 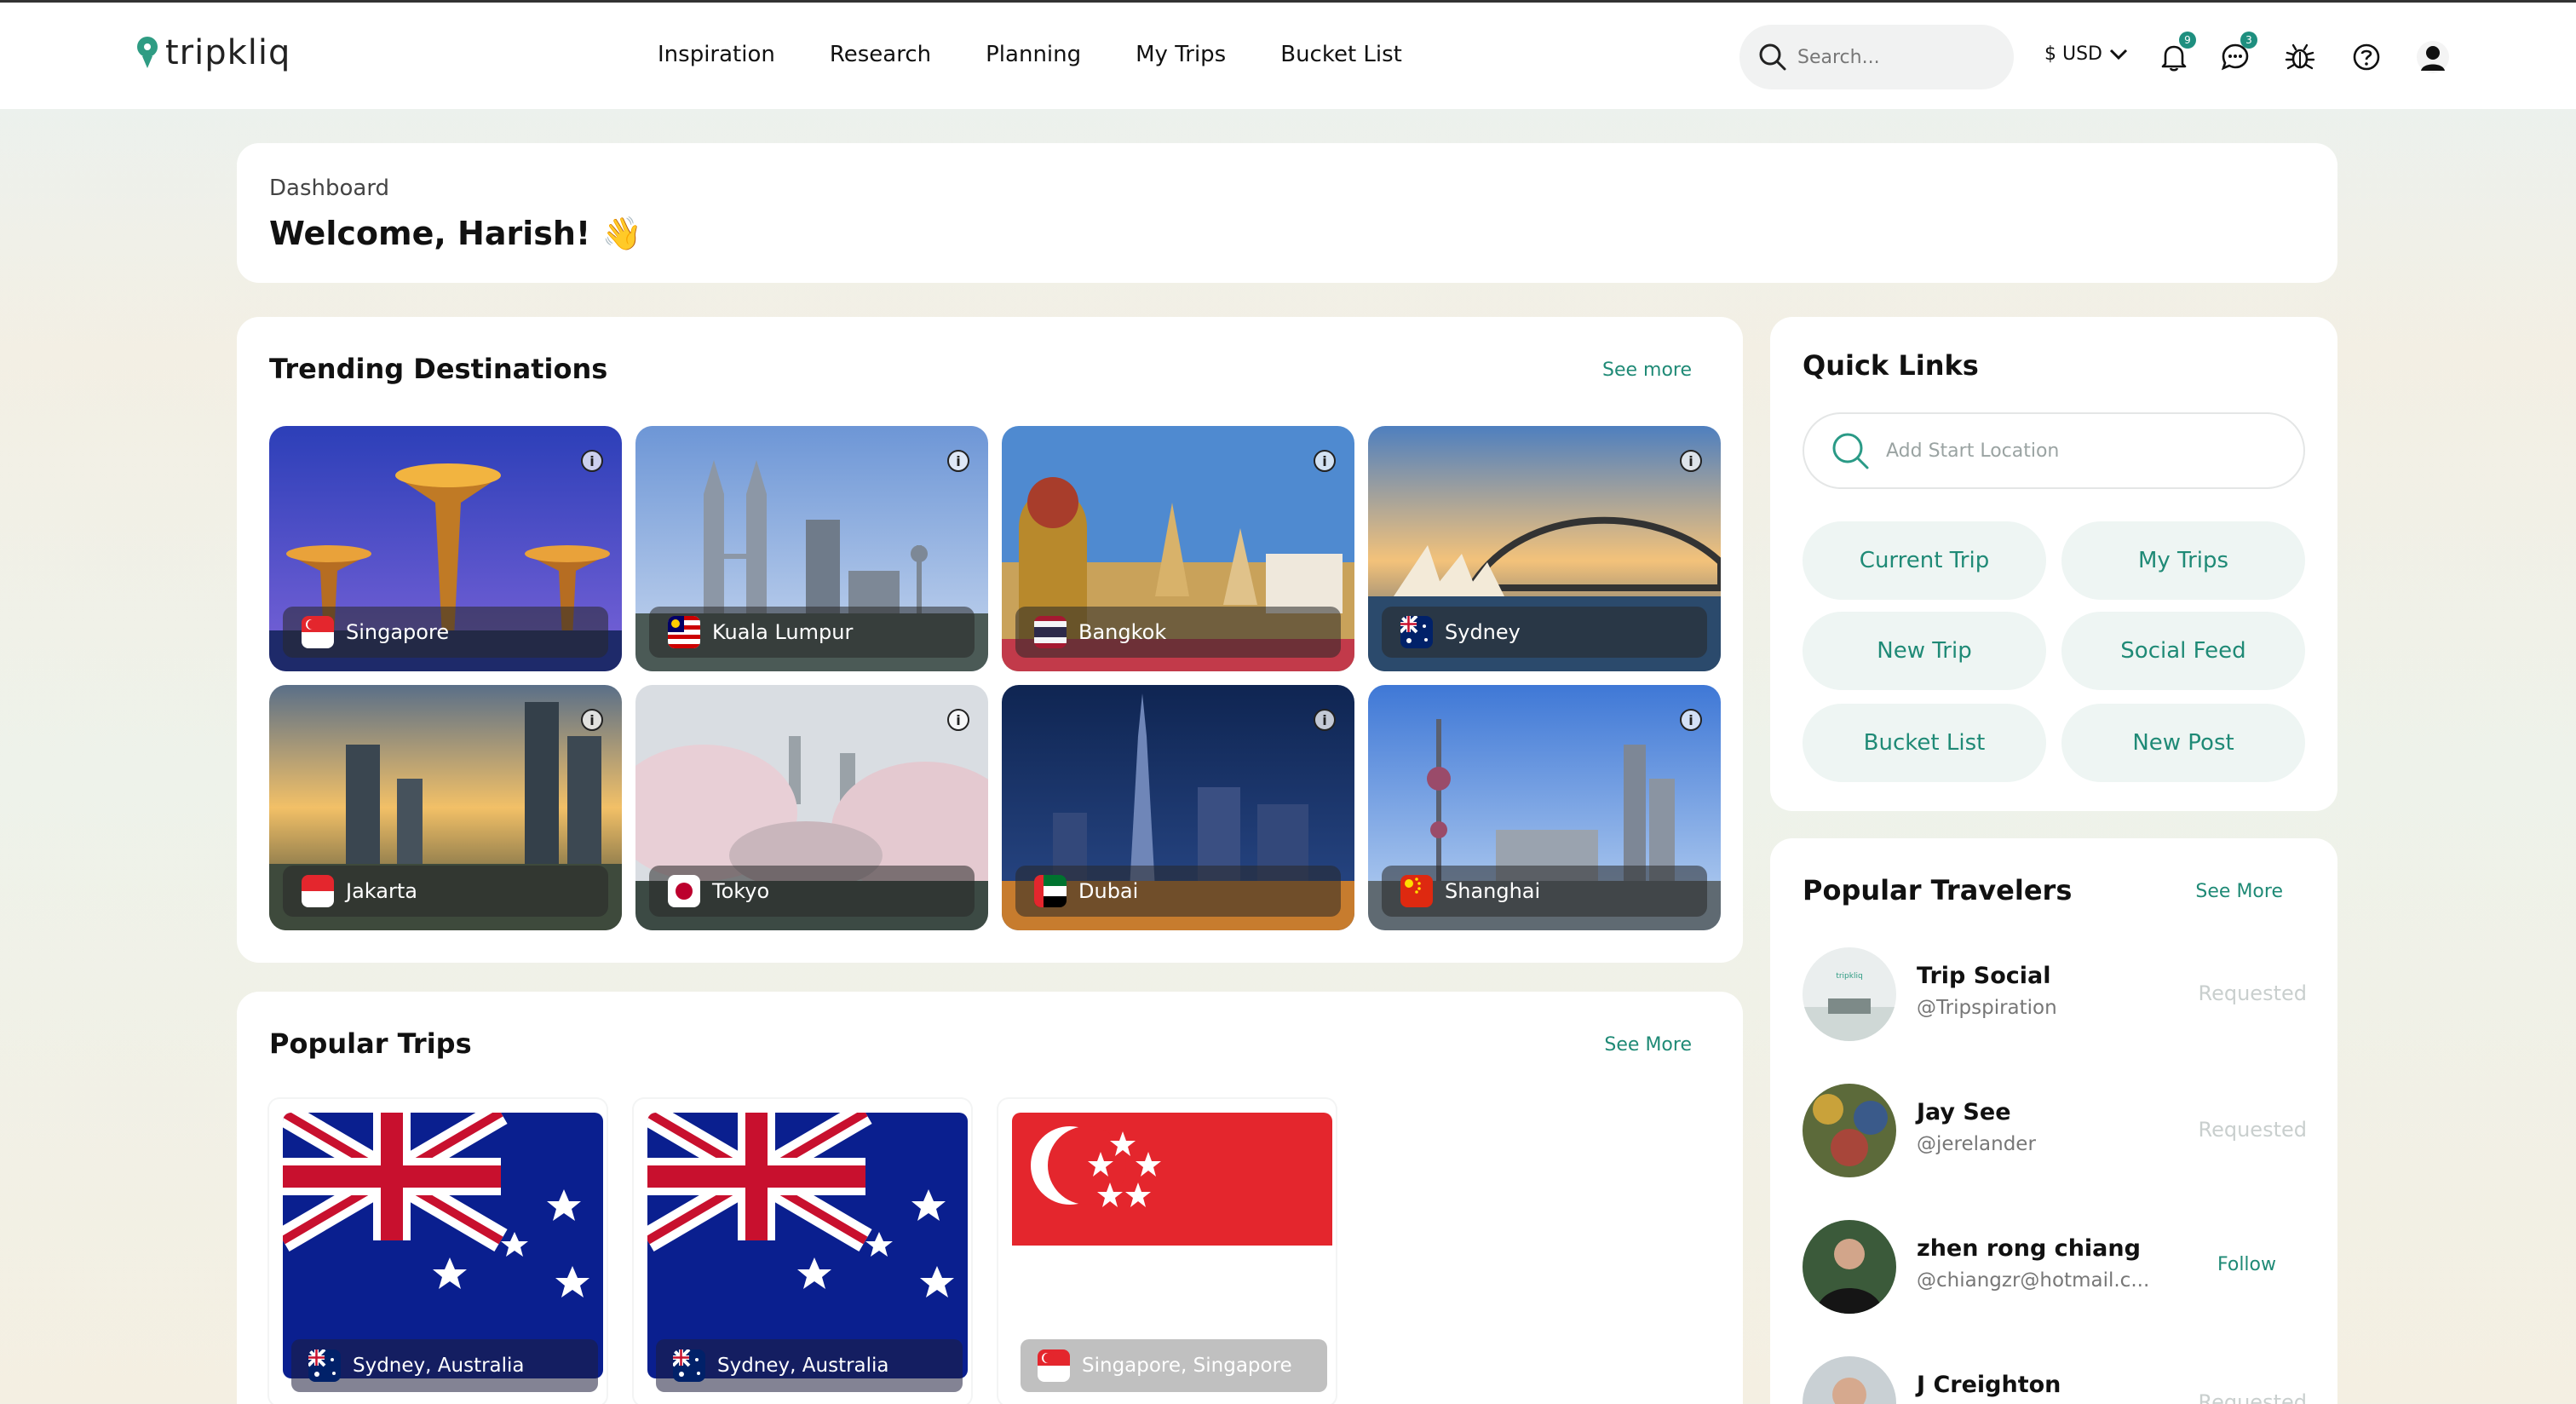 I want to click on profile-button, so click(x=2433, y=57).